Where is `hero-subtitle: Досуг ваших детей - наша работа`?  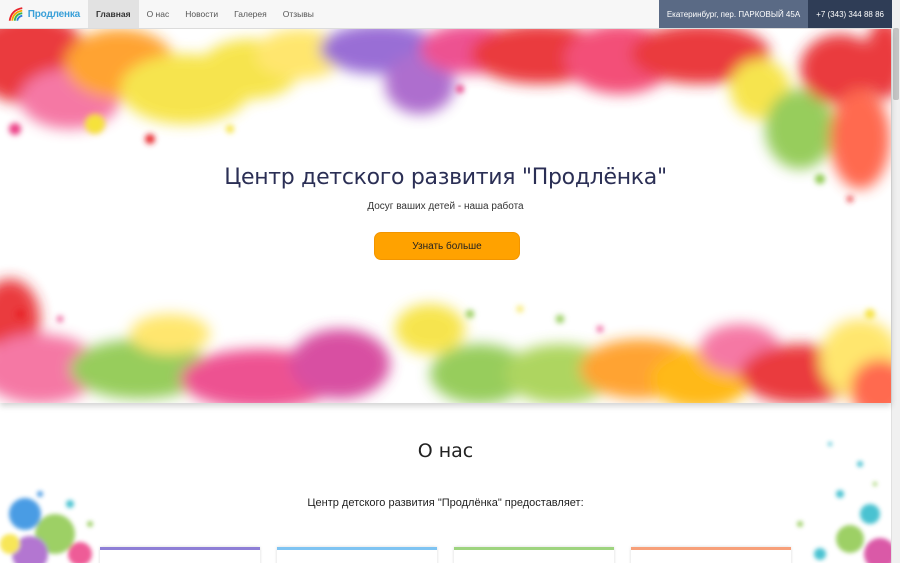 hero-subtitle: Досуг ваших детей - наша работа is located at coordinates (445, 206).